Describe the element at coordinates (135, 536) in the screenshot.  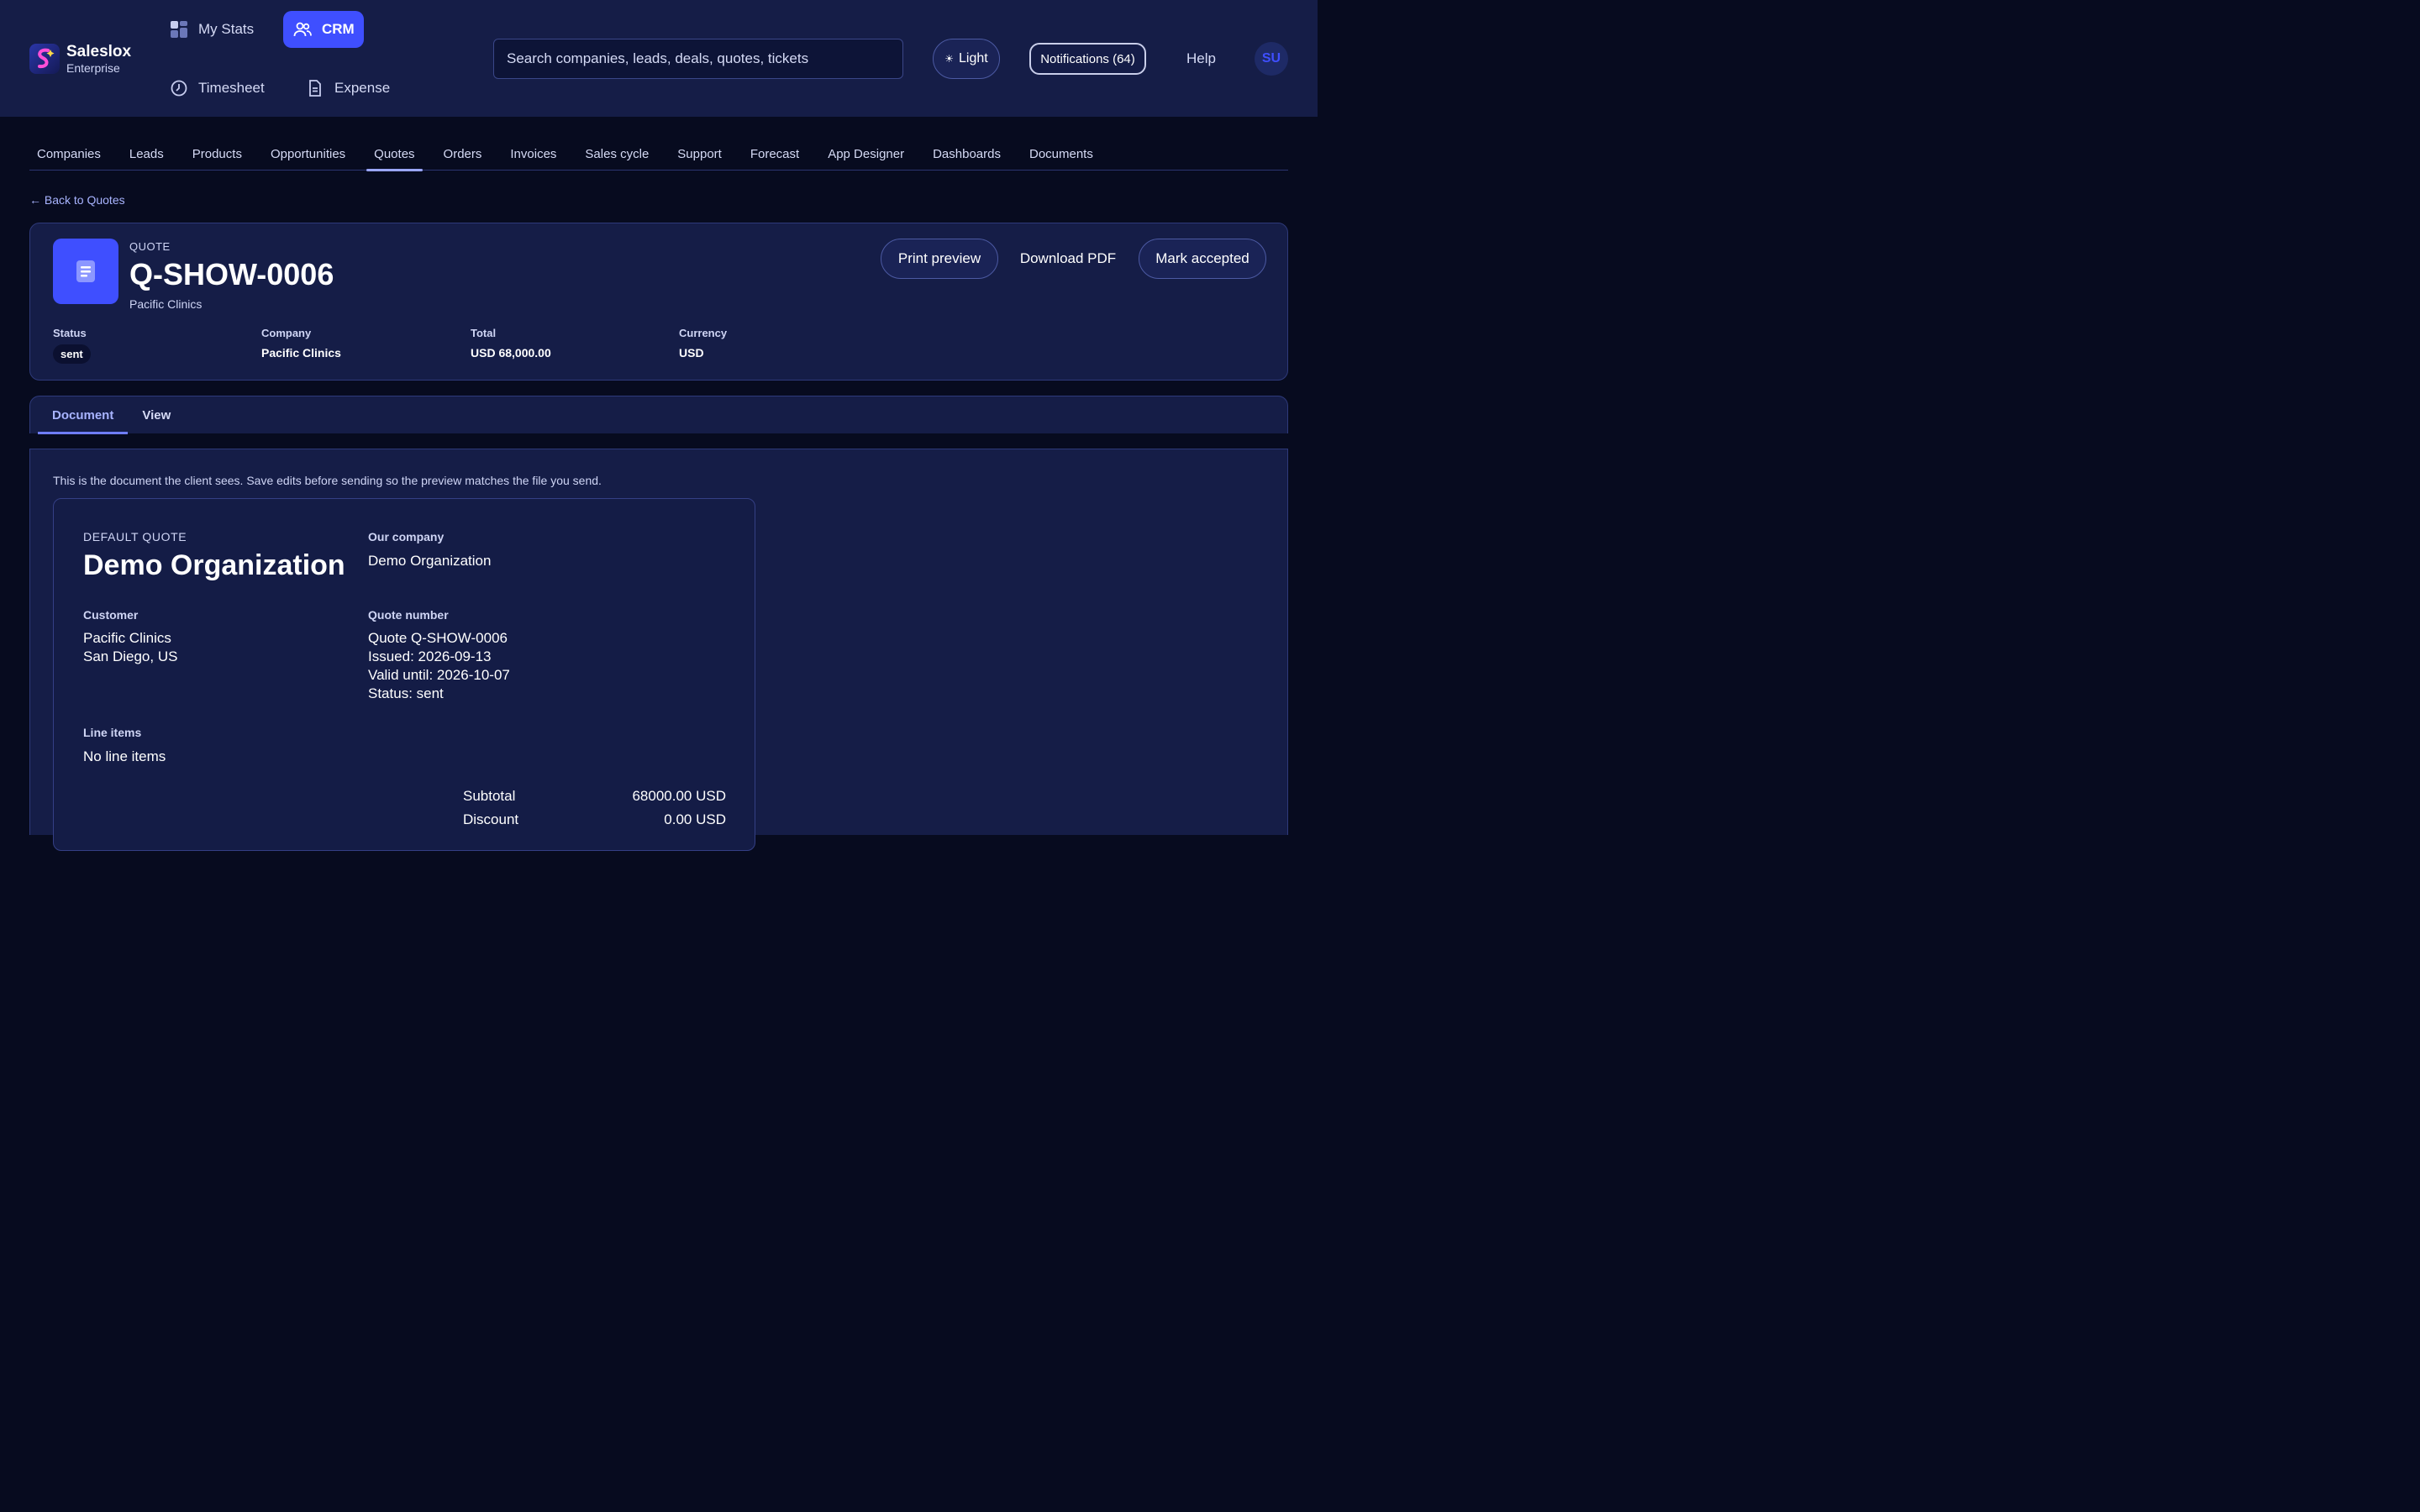
I see `document-kicker: DEFAULT QUOTE` at that location.